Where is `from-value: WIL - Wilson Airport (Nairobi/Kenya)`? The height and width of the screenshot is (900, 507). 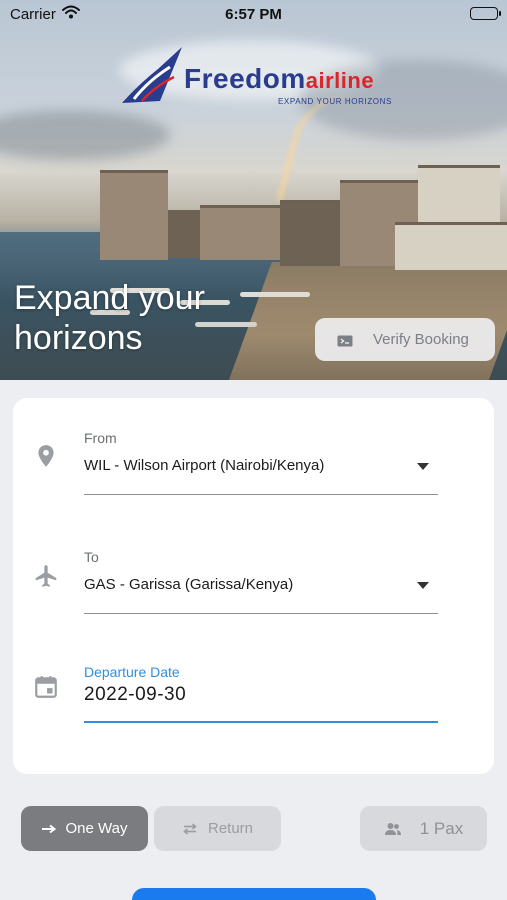
from-value: WIL - Wilson Airport (Nairobi/Kenya) is located at coordinates (204, 465).